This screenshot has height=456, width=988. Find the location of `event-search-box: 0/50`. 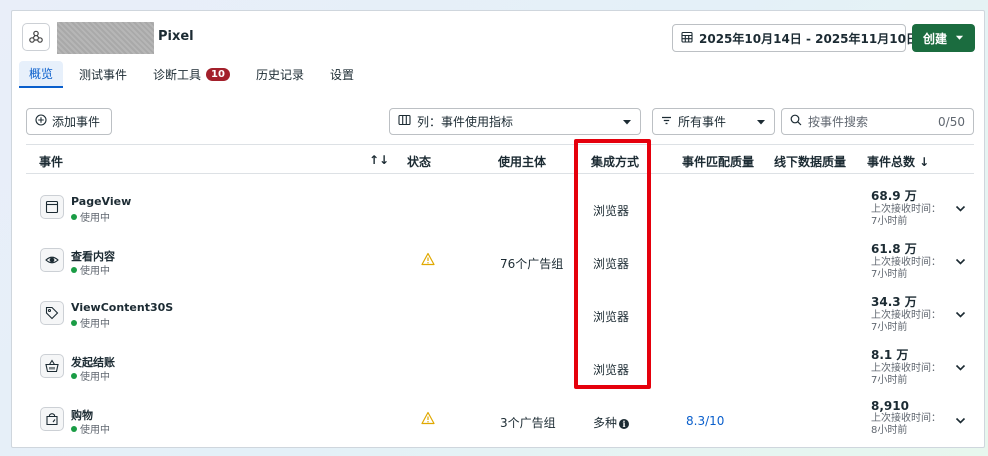

event-search-box: 0/50 is located at coordinates (877, 121).